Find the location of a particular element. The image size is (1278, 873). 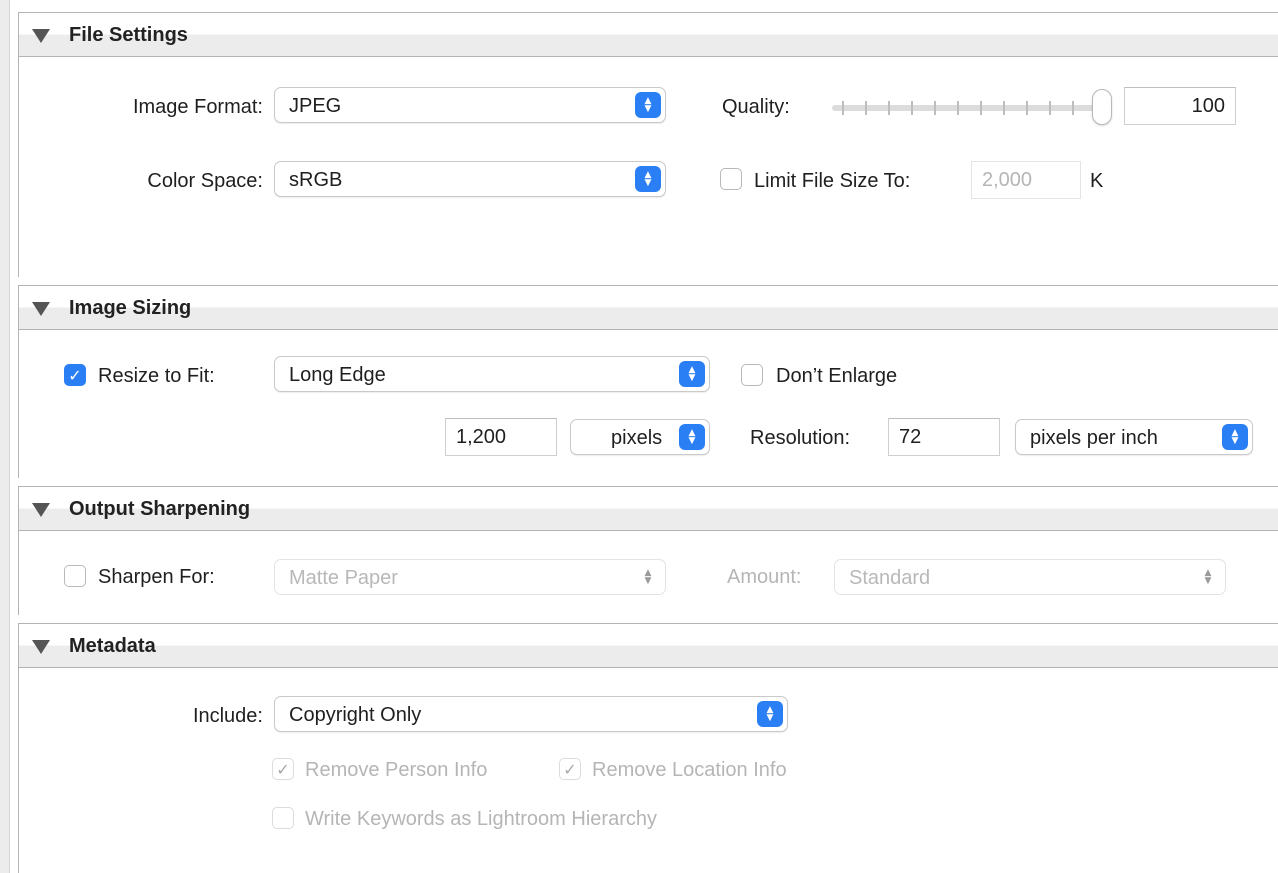

section-title: Image Sizing is located at coordinates (130, 308).